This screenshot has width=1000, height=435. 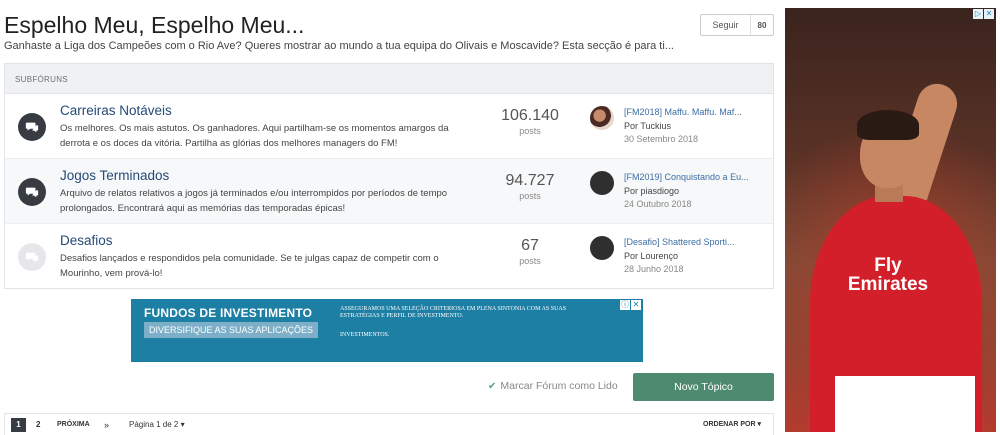 I want to click on ad-subtitle: DIVERSIFIQUE AS SUAS APLICAÇÕES, so click(x=231, y=330).